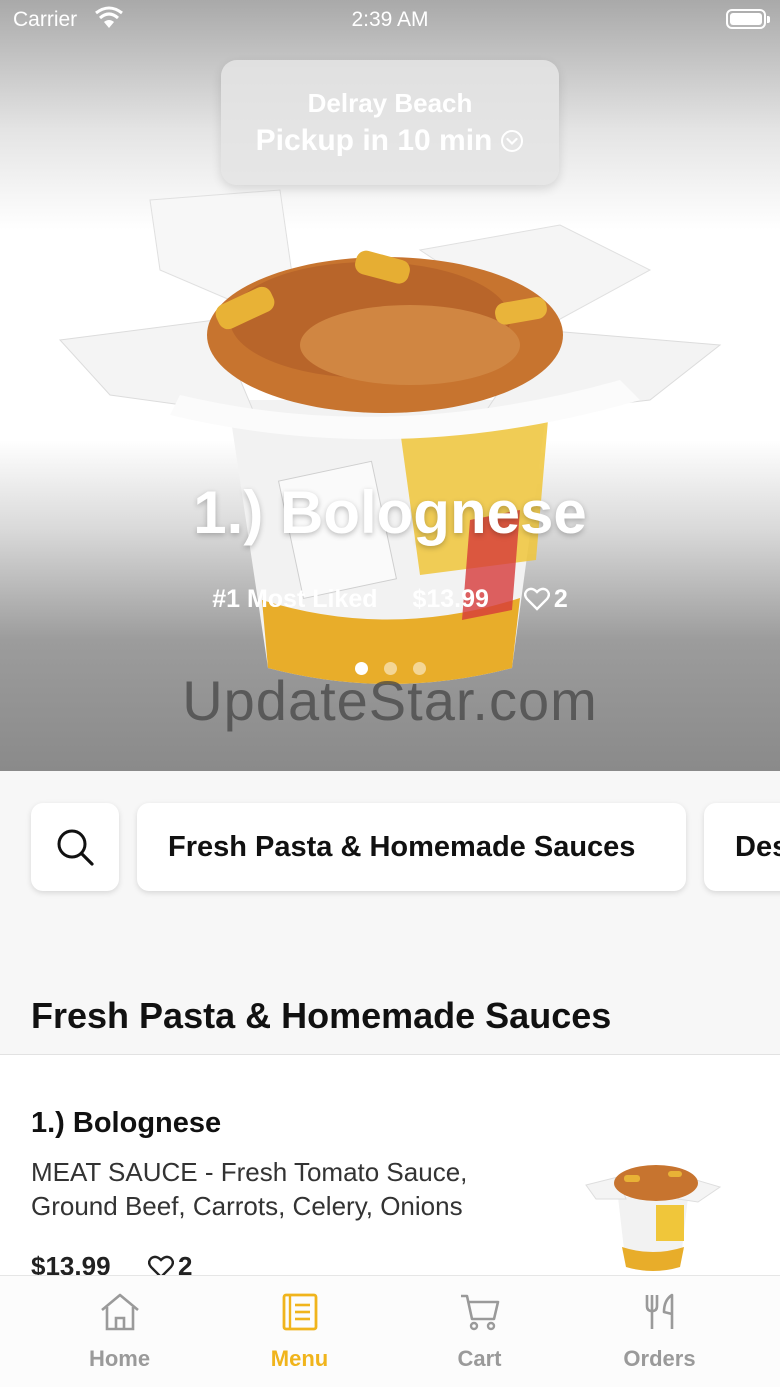 Image resolution: width=780 pixels, height=1387 pixels. Describe the element at coordinates (71, 1263) in the screenshot. I see `menu-item-price: $13.99` at that location.